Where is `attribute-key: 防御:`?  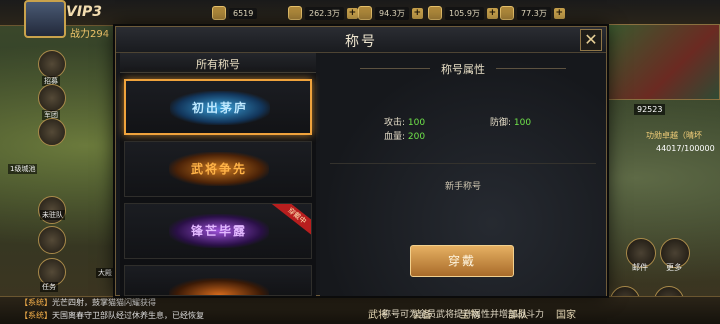
attribute-key: 防御: is located at coordinates (501, 123).